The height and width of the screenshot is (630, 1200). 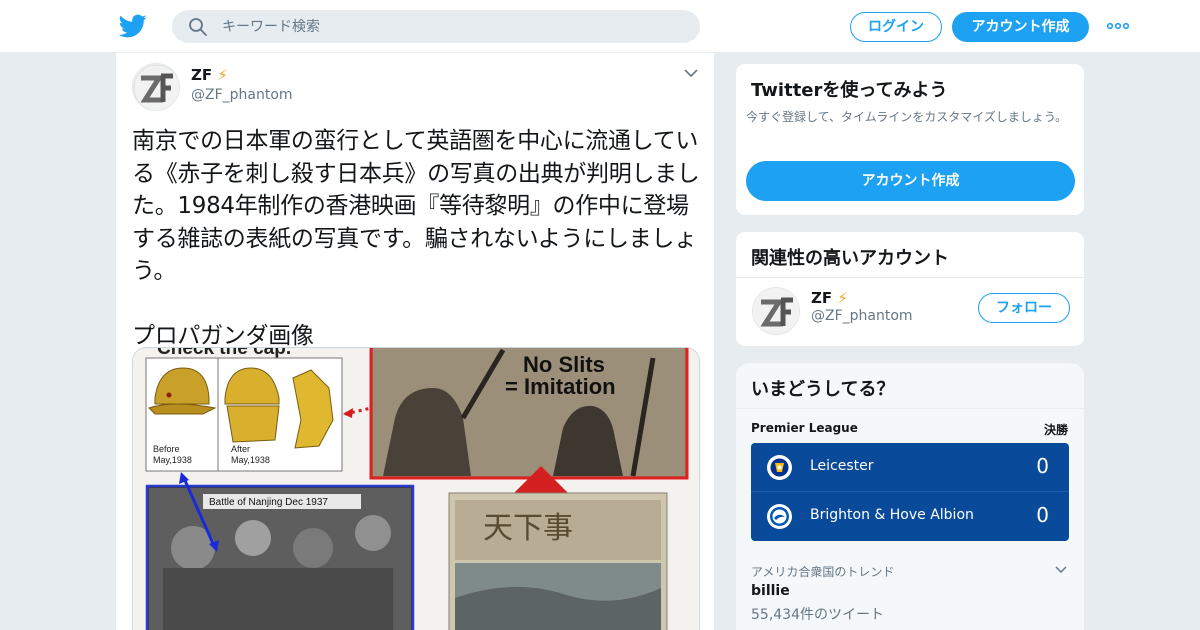 What do you see at coordinates (250, 460) in the screenshot?
I see `label-after-date: May,1938` at bounding box center [250, 460].